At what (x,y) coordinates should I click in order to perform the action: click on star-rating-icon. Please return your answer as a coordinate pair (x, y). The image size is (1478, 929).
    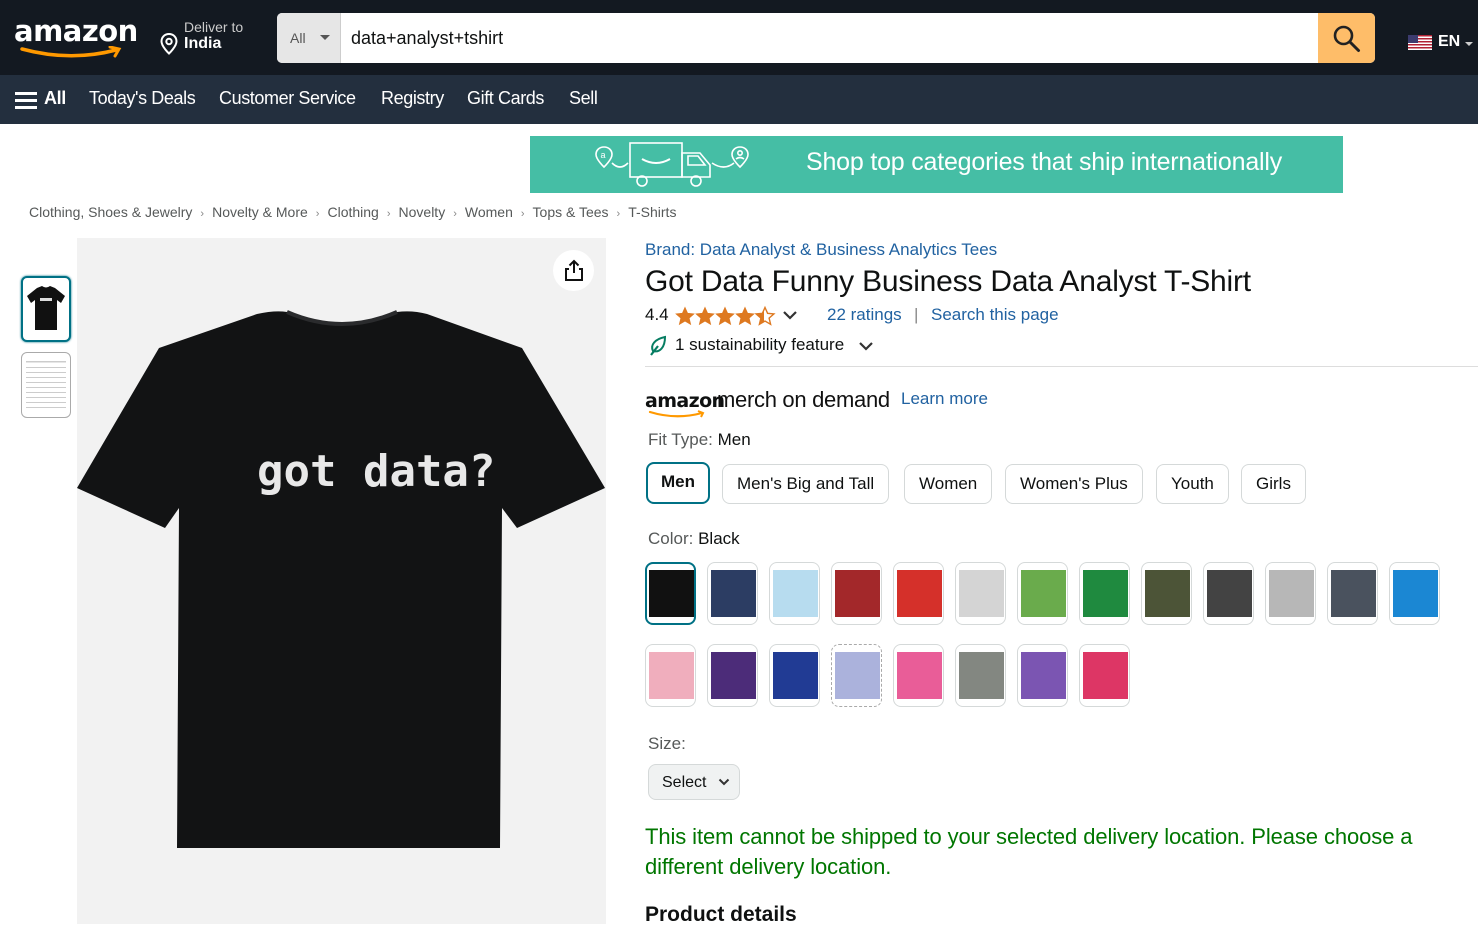
    Looking at the image, I should click on (726, 316).